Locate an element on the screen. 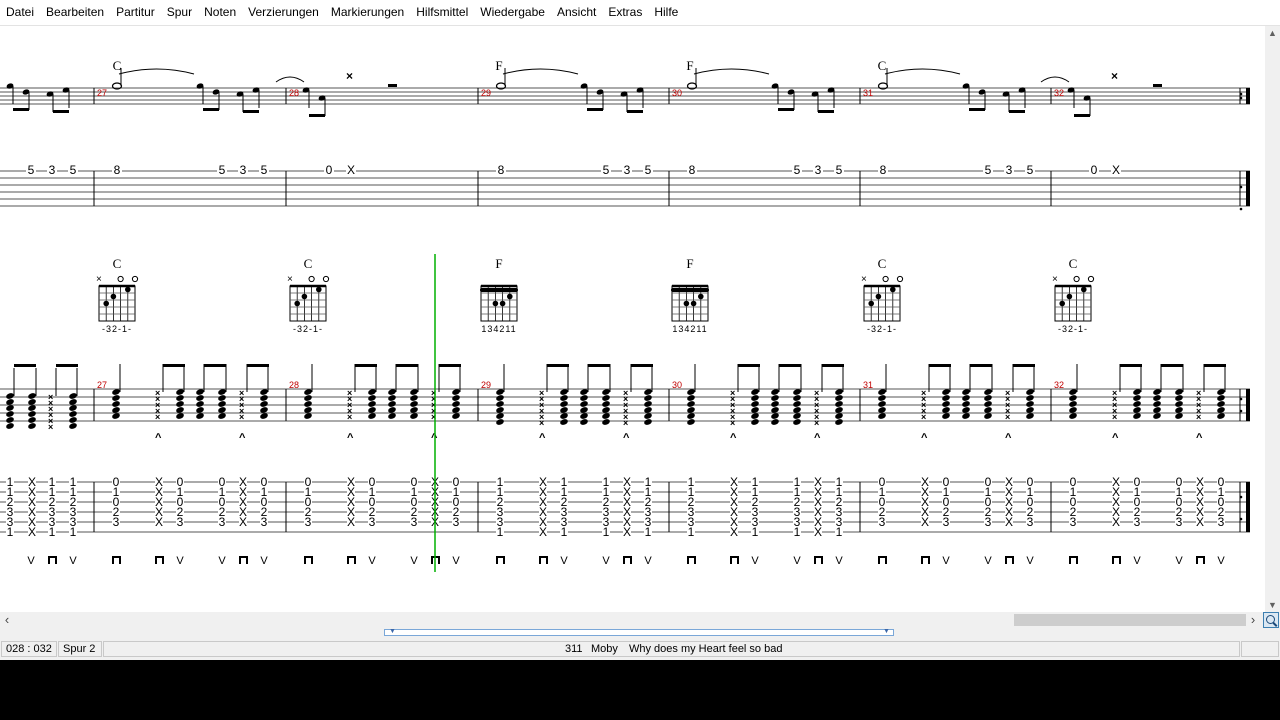  menu-extras: Extras is located at coordinates (625, 12).